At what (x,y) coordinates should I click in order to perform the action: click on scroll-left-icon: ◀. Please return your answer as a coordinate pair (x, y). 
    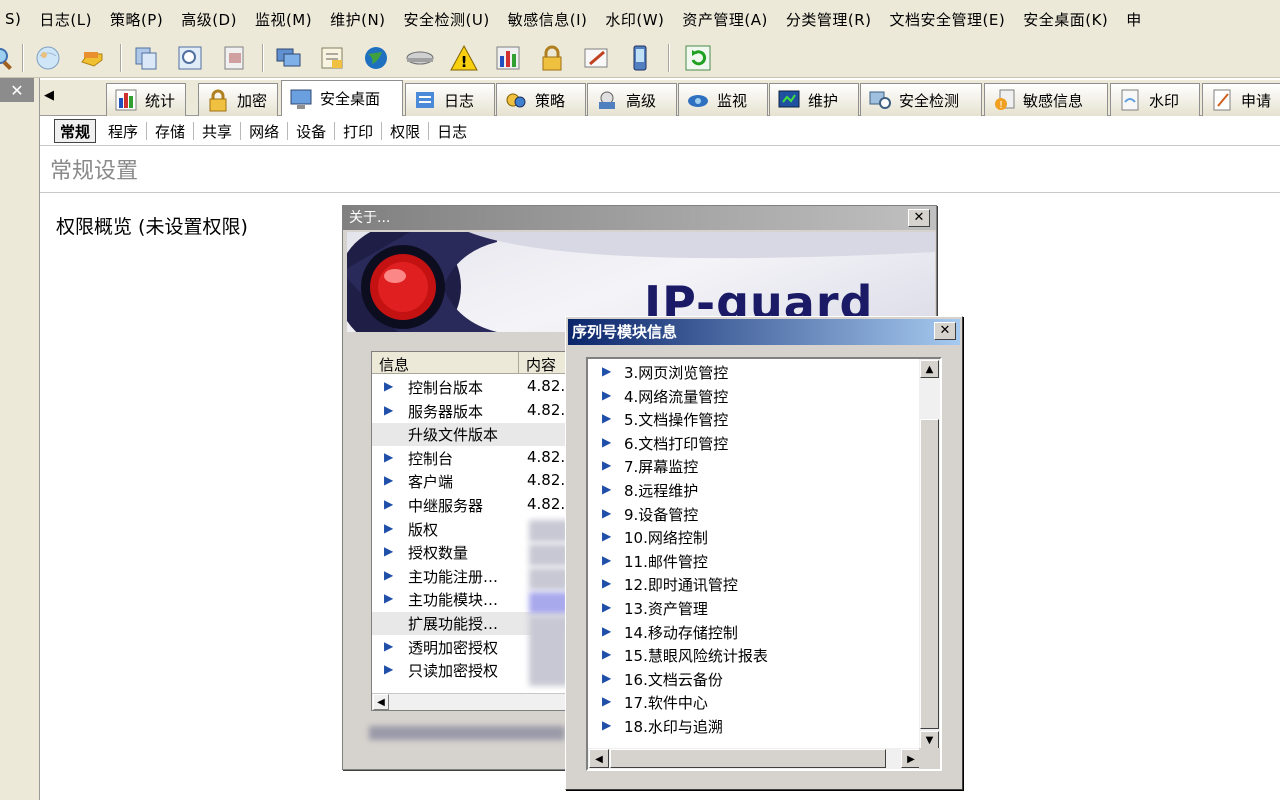
    Looking at the image, I should click on (599, 758).